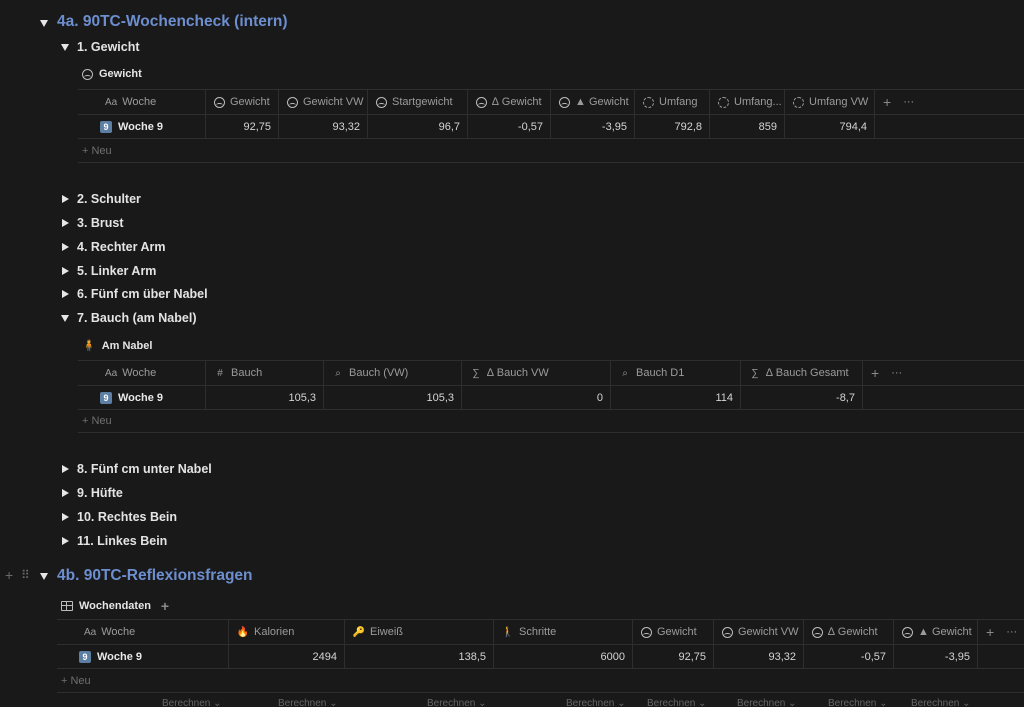  Describe the element at coordinates (672, 126) in the screenshot. I see `cell-umfang: 792,8` at that location.